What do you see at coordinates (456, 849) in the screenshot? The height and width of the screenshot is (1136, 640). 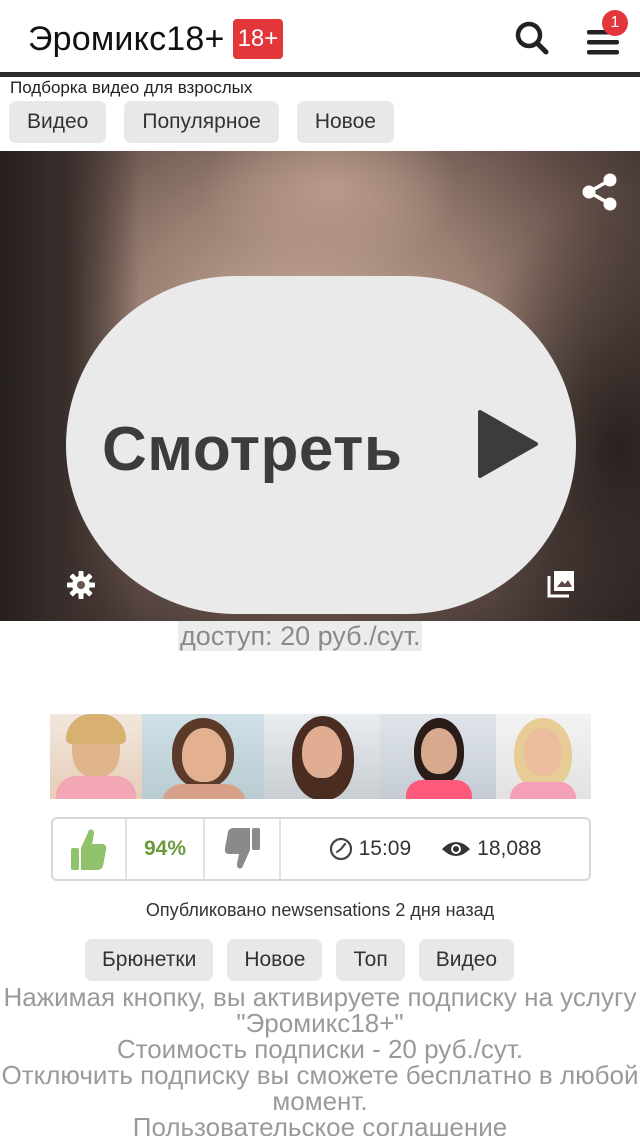 I see `eye-icon` at bounding box center [456, 849].